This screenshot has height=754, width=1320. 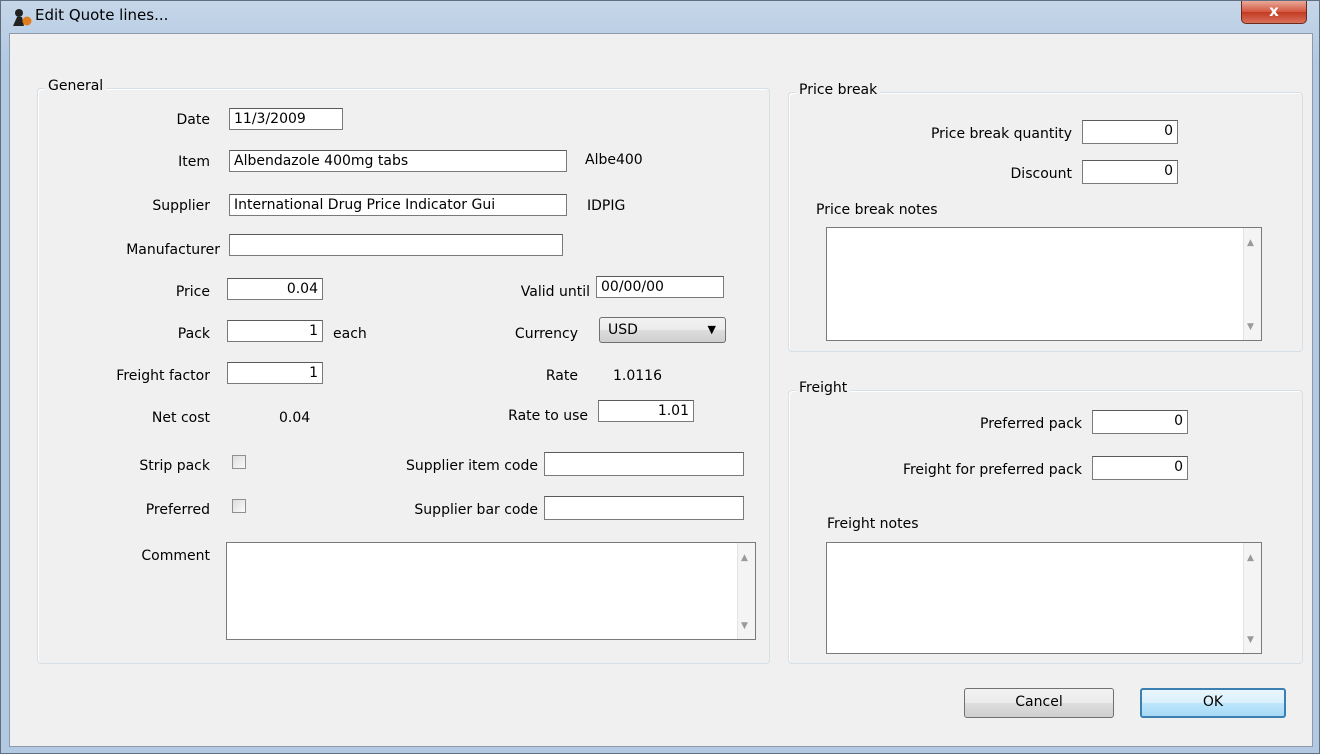 I want to click on supplier-item-code-label: Supplier item code, so click(x=472, y=466).